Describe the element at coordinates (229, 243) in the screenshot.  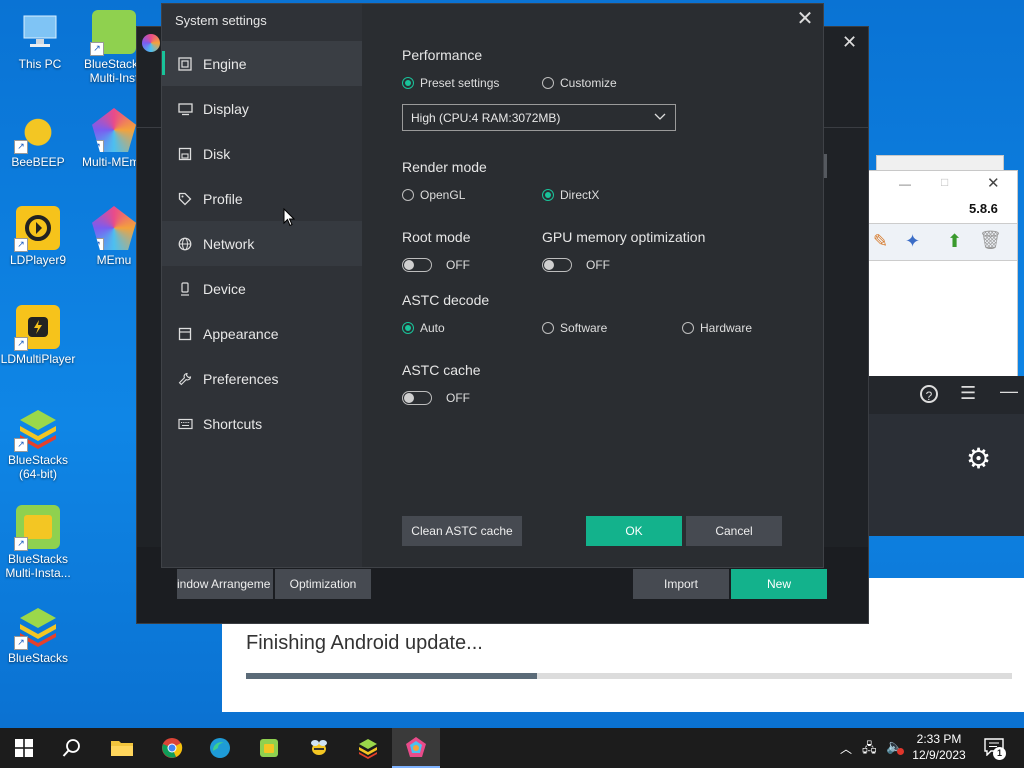
I see `nav-item-label: Network` at that location.